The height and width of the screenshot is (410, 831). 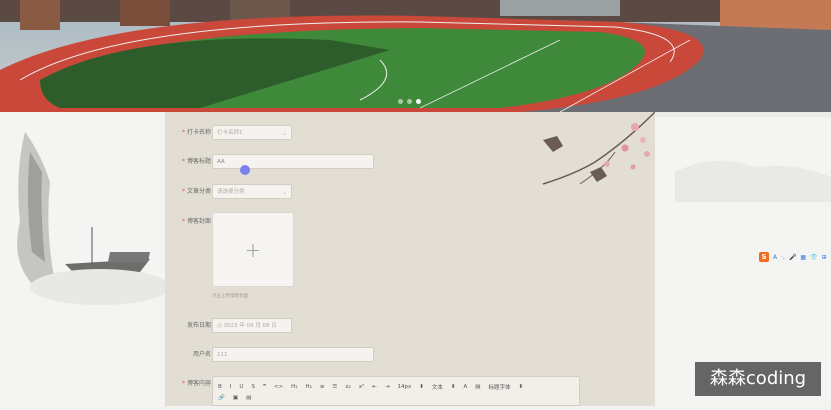 What do you see at coordinates (221, 398) in the screenshot?
I see `toolbar-button-row2-0: 🔗` at bounding box center [221, 398].